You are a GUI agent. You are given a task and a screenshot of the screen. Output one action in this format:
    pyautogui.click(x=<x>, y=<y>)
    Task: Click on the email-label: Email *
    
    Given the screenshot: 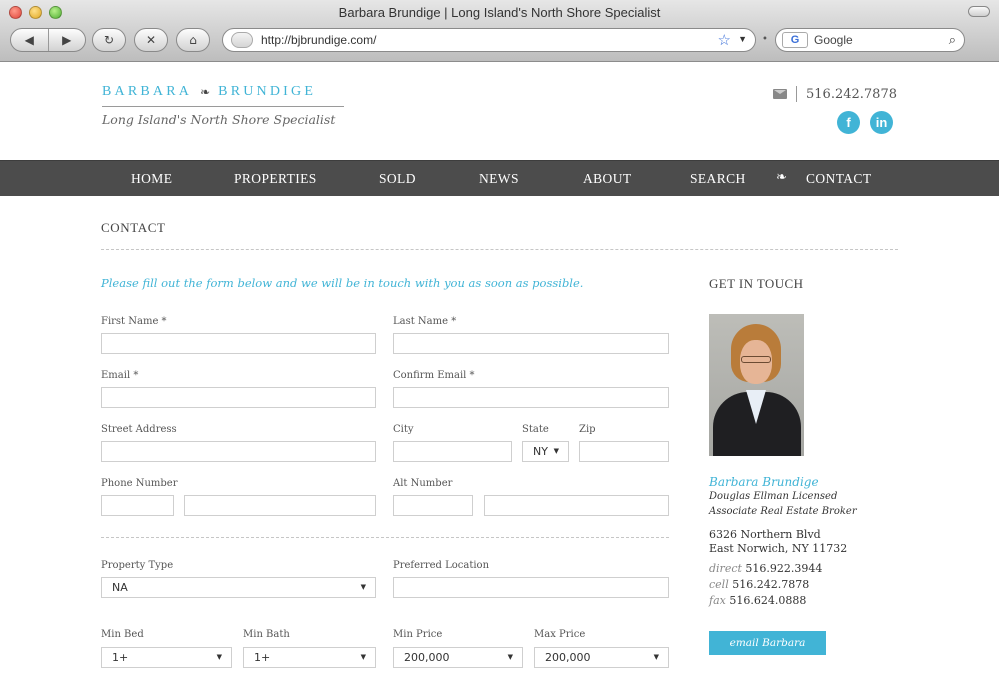 What is the action you would take?
    pyautogui.click(x=120, y=375)
    